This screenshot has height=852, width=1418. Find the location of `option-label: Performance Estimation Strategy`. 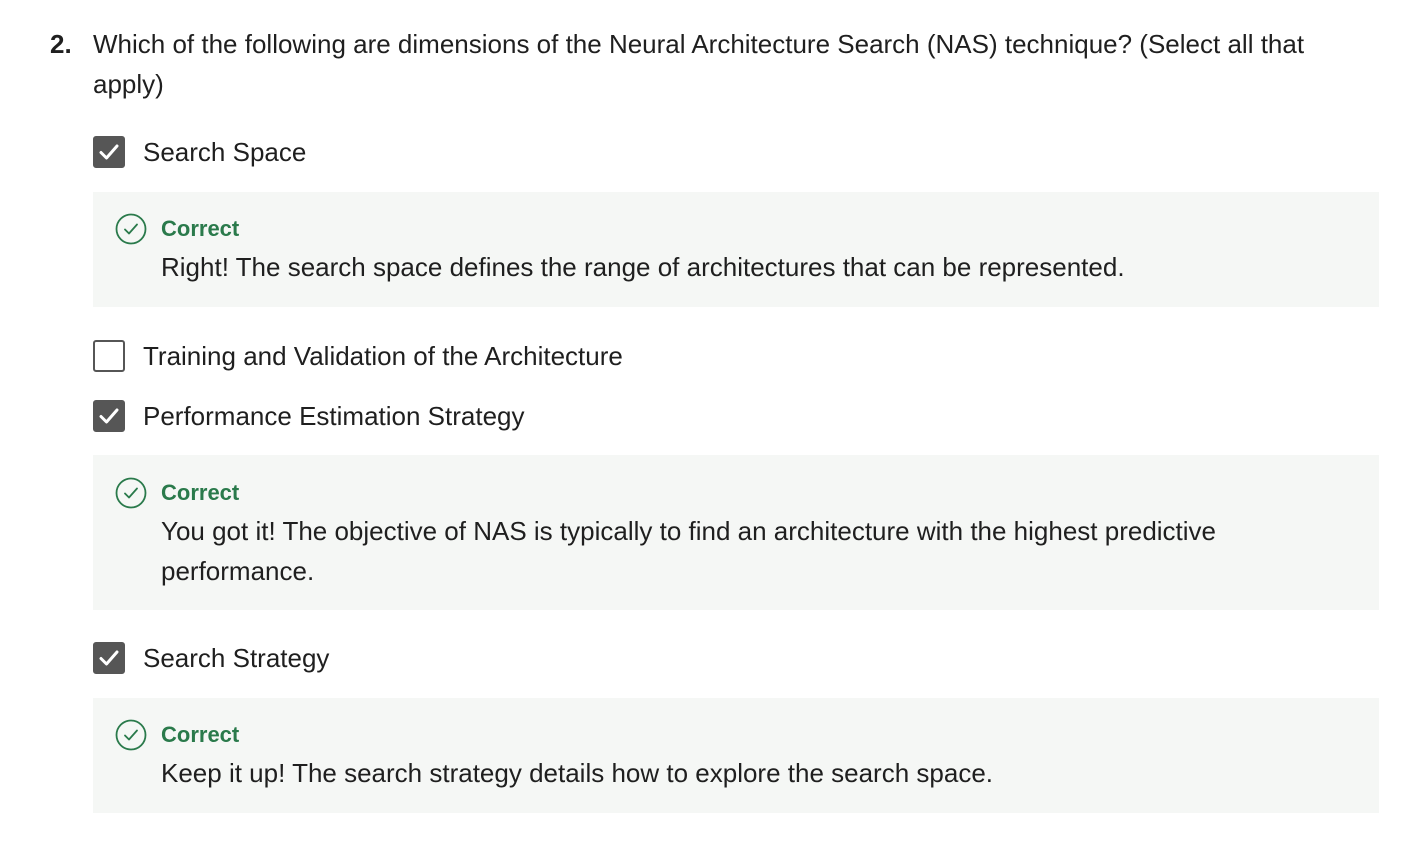

option-label: Performance Estimation Strategy is located at coordinates (334, 416).